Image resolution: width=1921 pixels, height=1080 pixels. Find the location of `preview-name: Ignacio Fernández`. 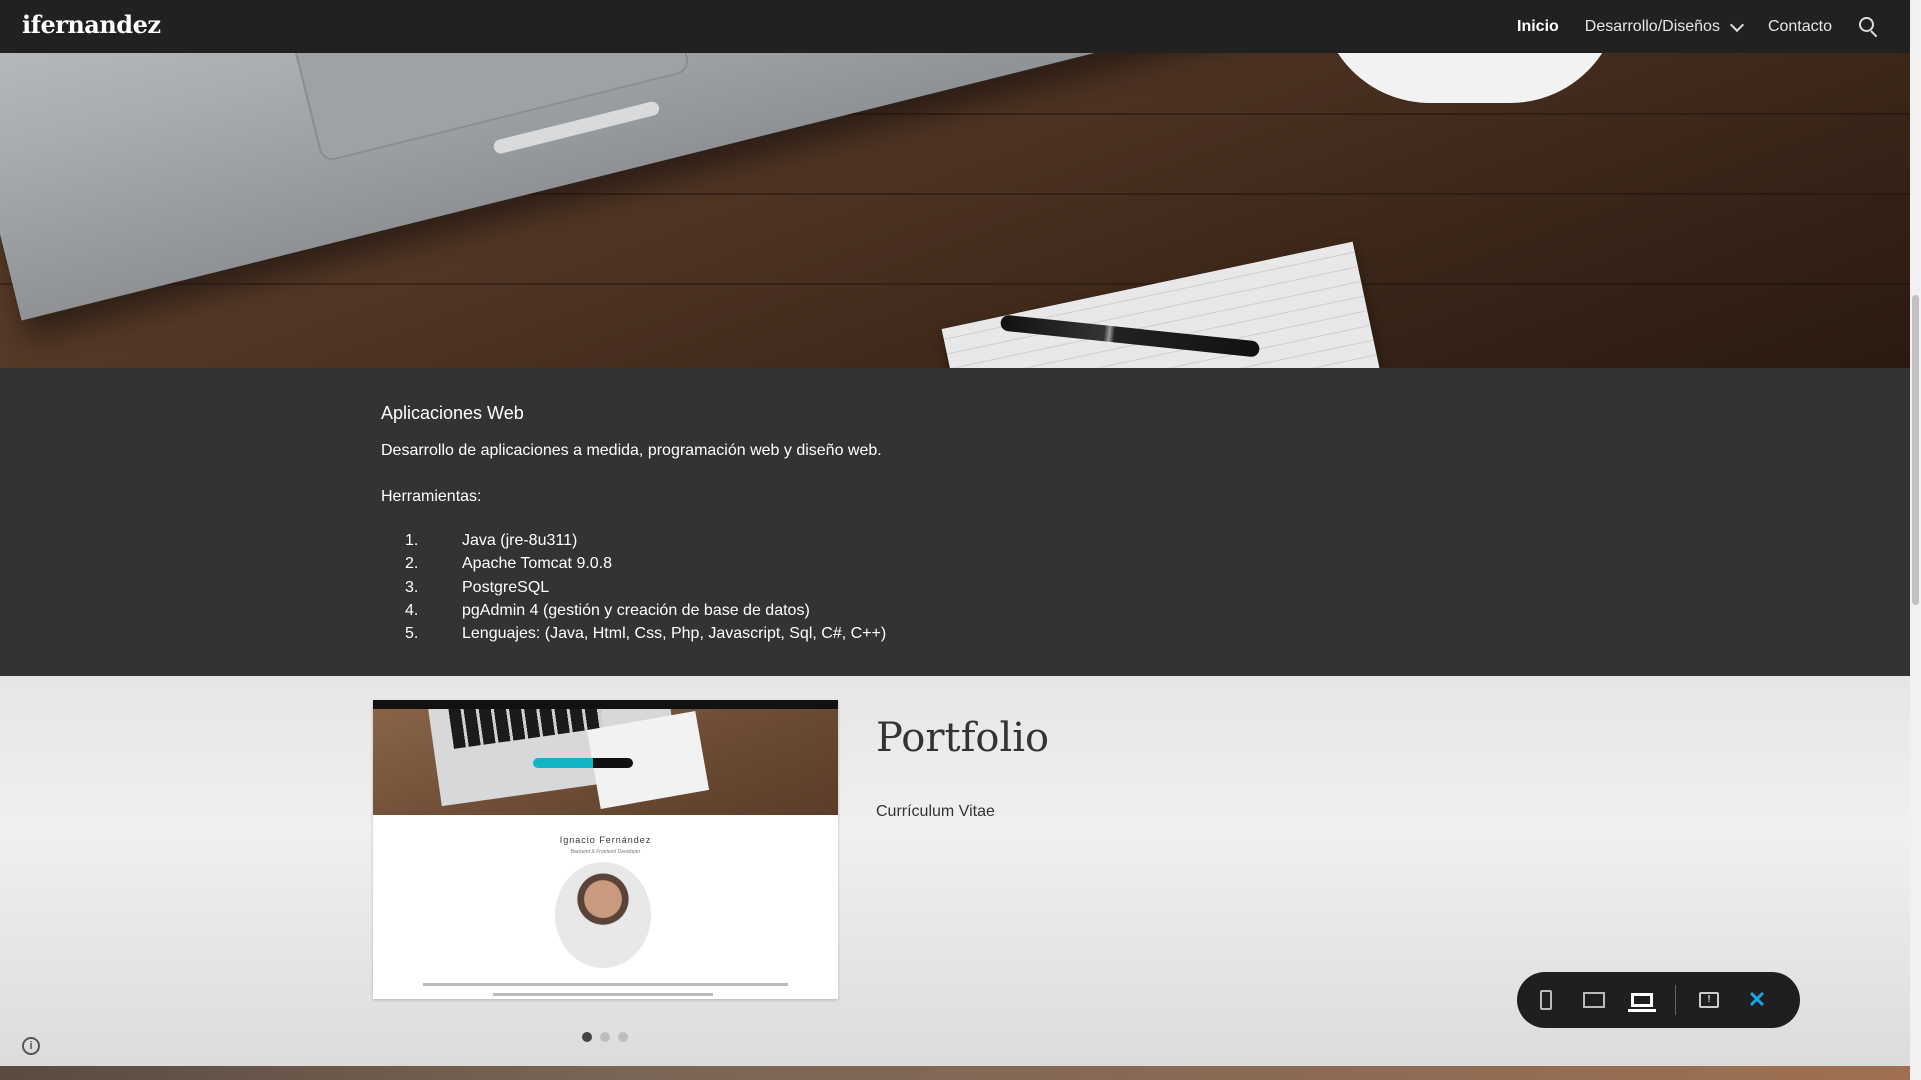

preview-name: Ignacio Fernández is located at coordinates (605, 840).